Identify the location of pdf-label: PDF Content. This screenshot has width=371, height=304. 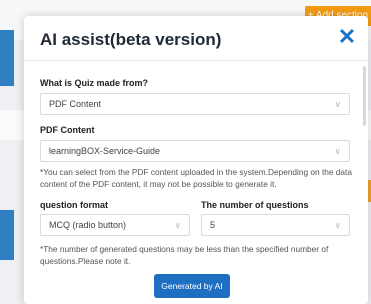
(67, 130).